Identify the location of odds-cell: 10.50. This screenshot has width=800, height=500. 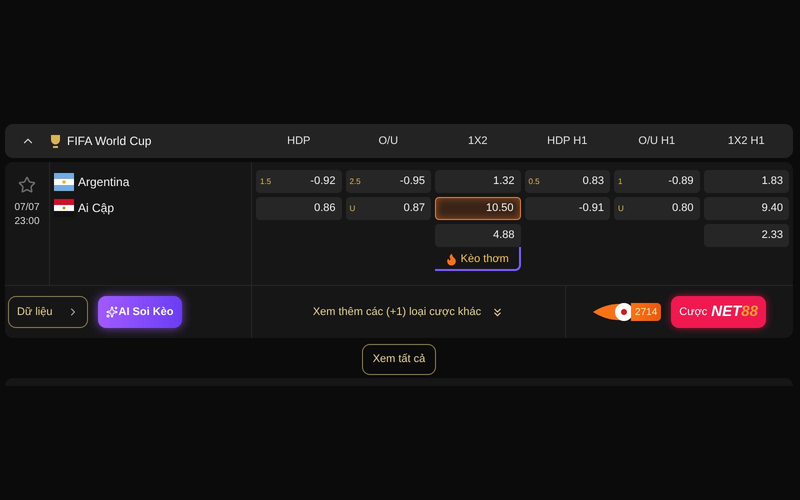
(477, 208).